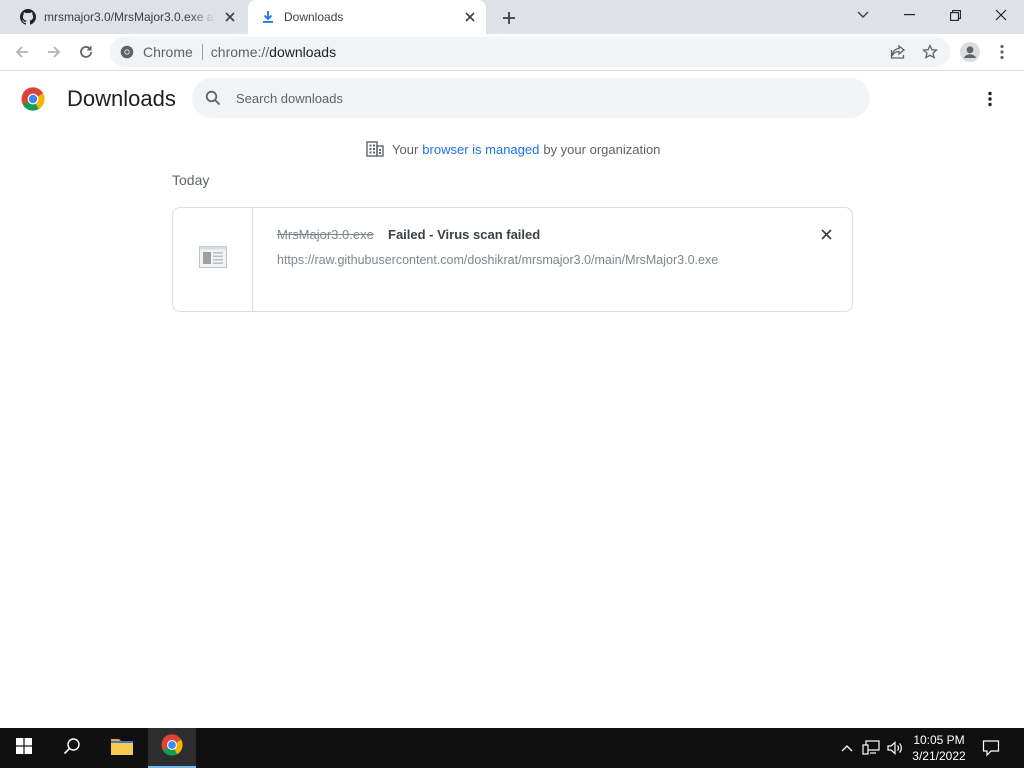 This screenshot has height=768, width=1024. I want to click on managed-prefix: Your, so click(405, 149).